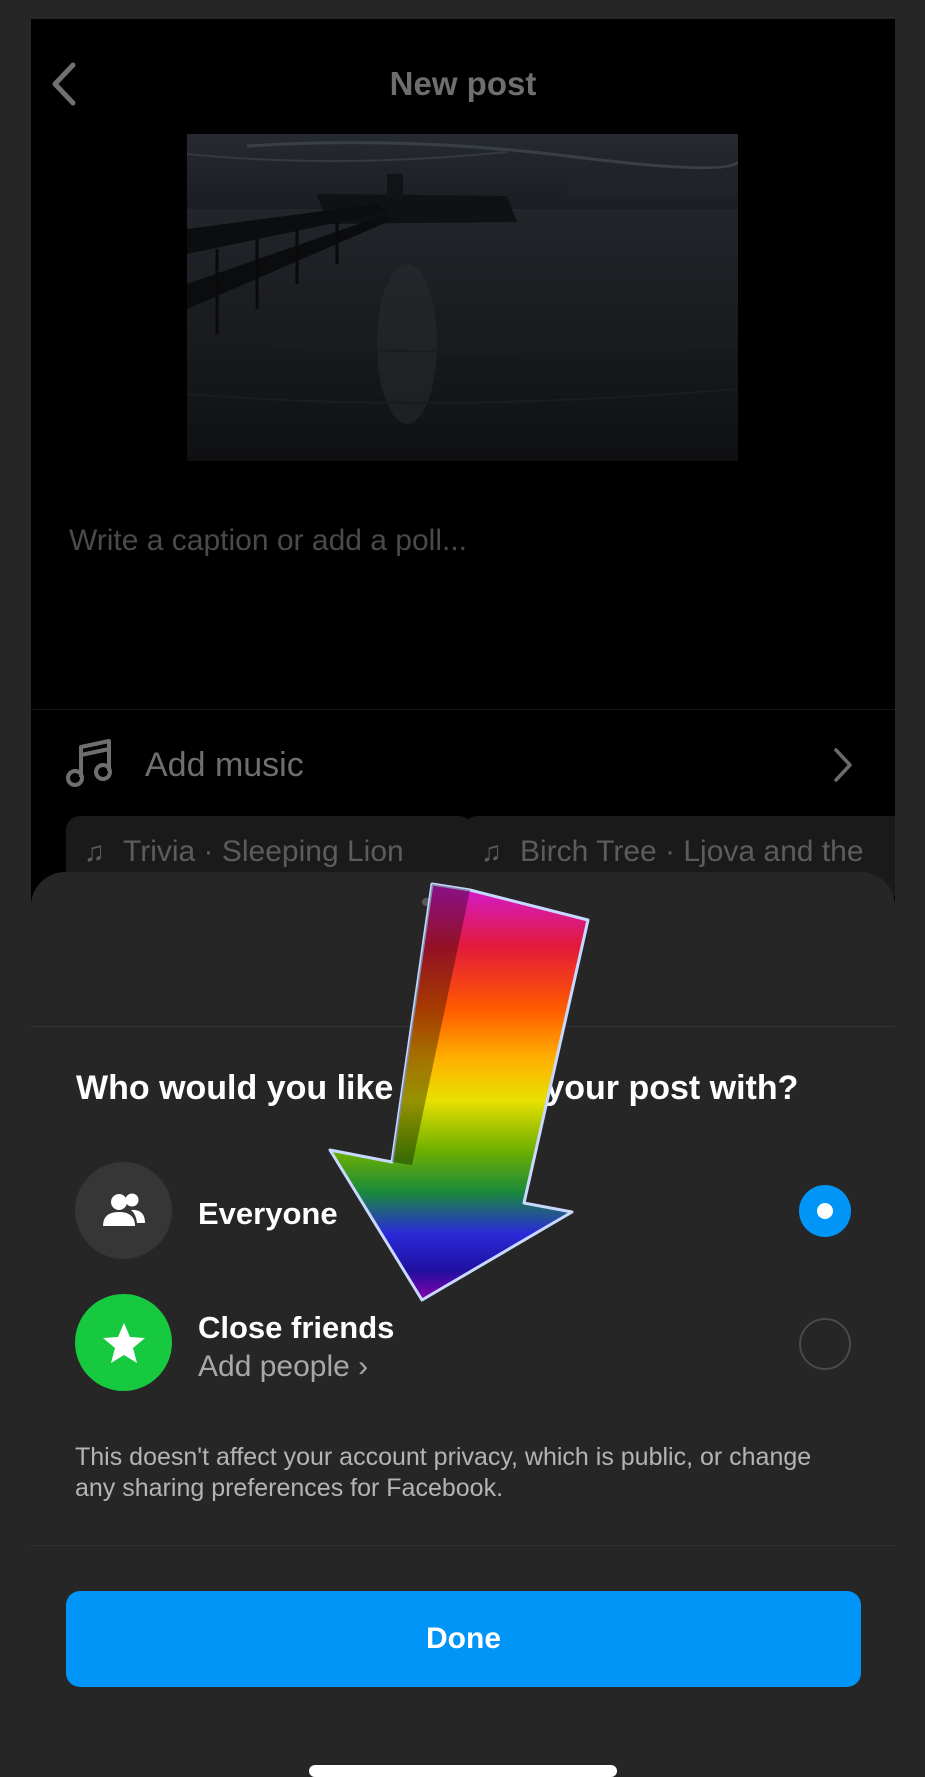  What do you see at coordinates (672, 1088) in the screenshot?
I see `question-text-end: your post with?` at bounding box center [672, 1088].